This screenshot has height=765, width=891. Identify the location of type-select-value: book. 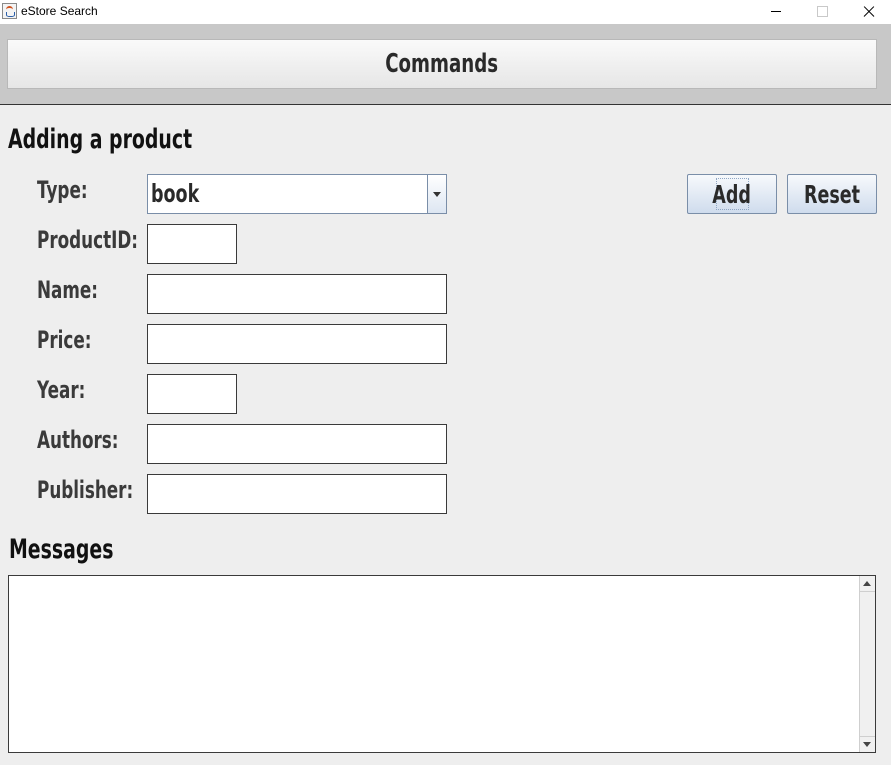
(175, 193).